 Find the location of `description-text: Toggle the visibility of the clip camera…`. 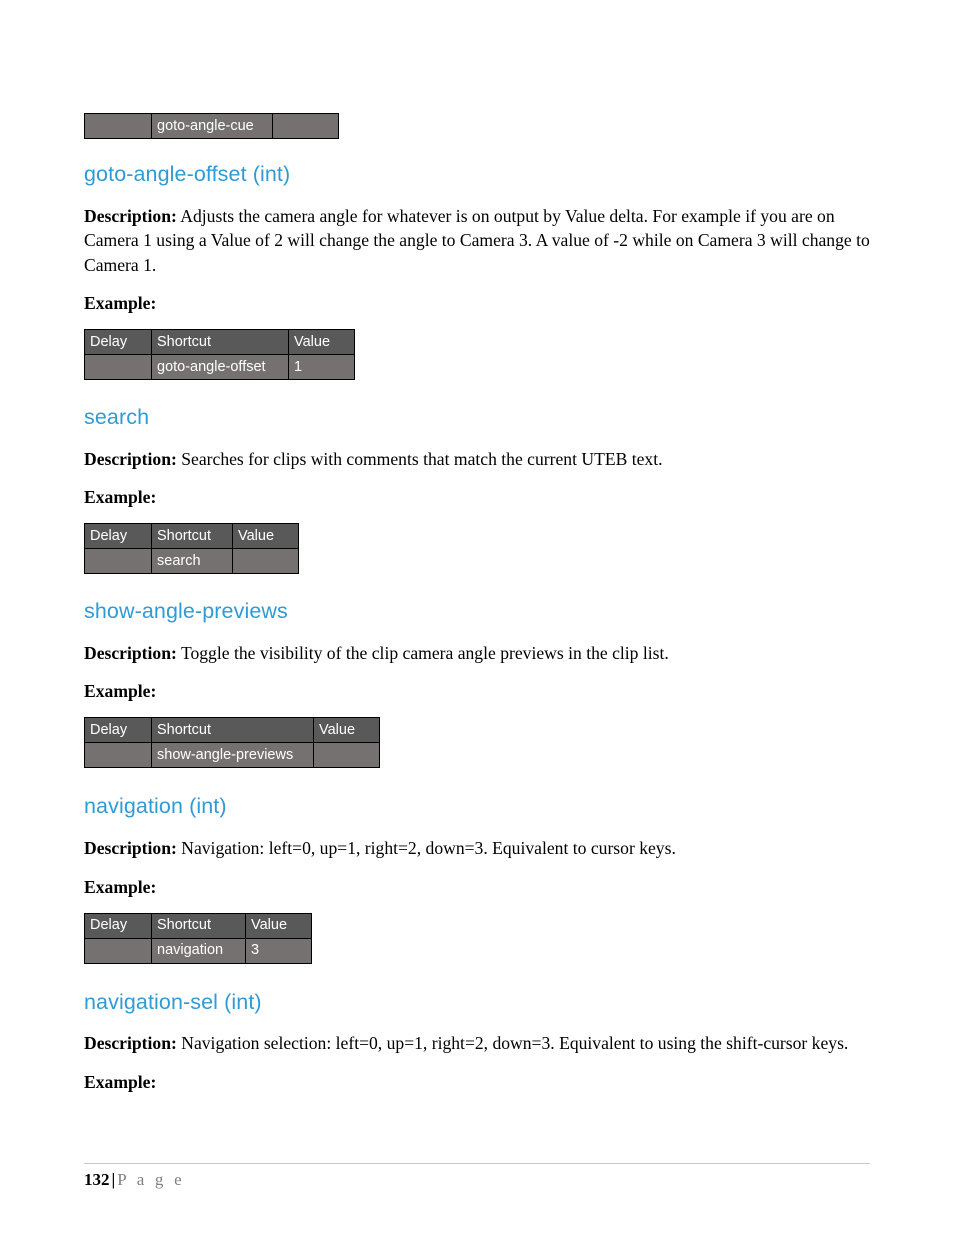

description-text: Toggle the visibility of the clip camera… is located at coordinates (424, 652).